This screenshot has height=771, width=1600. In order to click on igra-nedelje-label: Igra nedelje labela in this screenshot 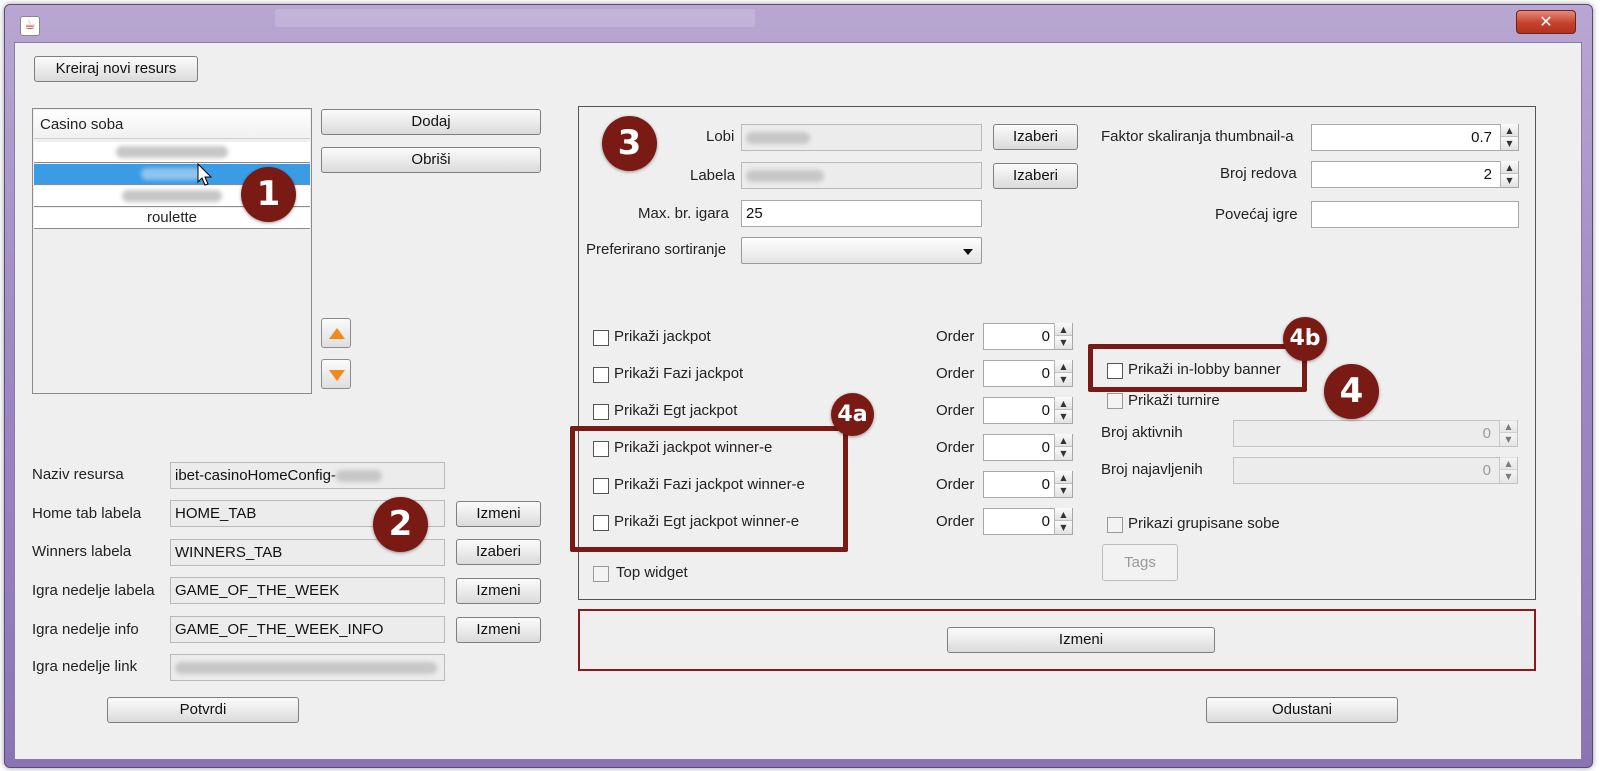, I will do `click(93, 590)`.